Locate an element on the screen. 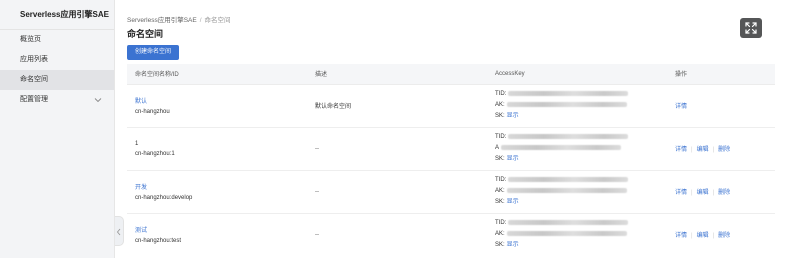  sidebar: Serverless应用引擎SAE 概览页 应用列表 命名空间 配置管理 is located at coordinates (57, 129).